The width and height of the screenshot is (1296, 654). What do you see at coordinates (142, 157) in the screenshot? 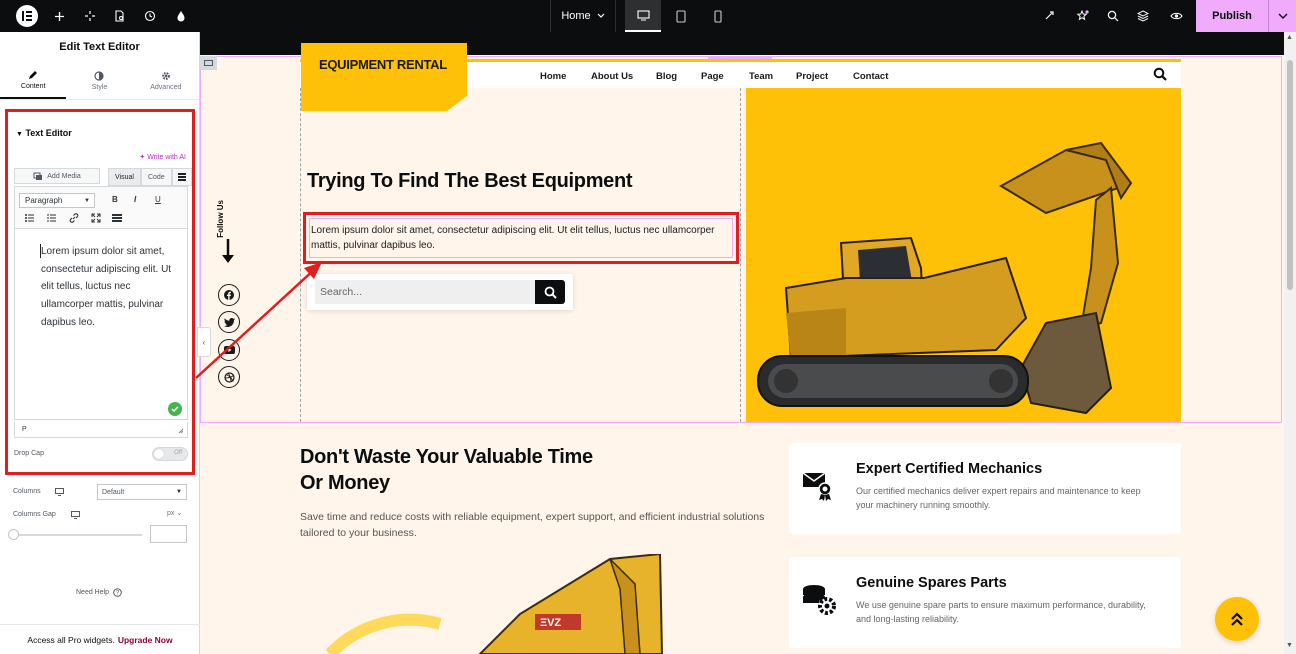
I see `sparkle-icon: ✦` at bounding box center [142, 157].